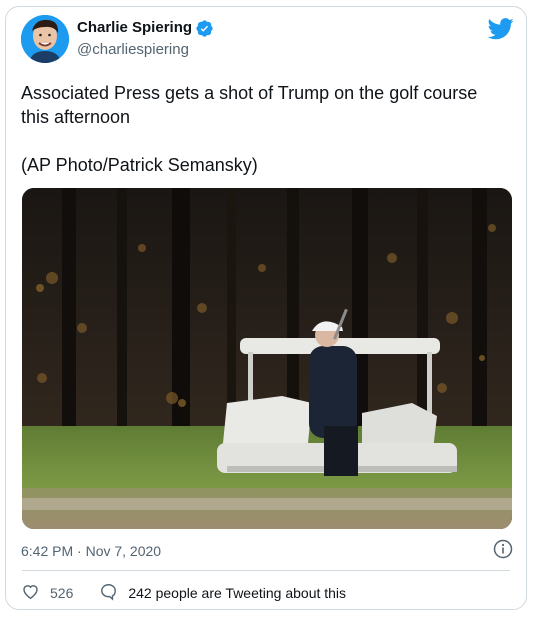 This screenshot has height=619, width=540. Describe the element at coordinates (503, 549) in the screenshot. I see `info-icon` at that location.